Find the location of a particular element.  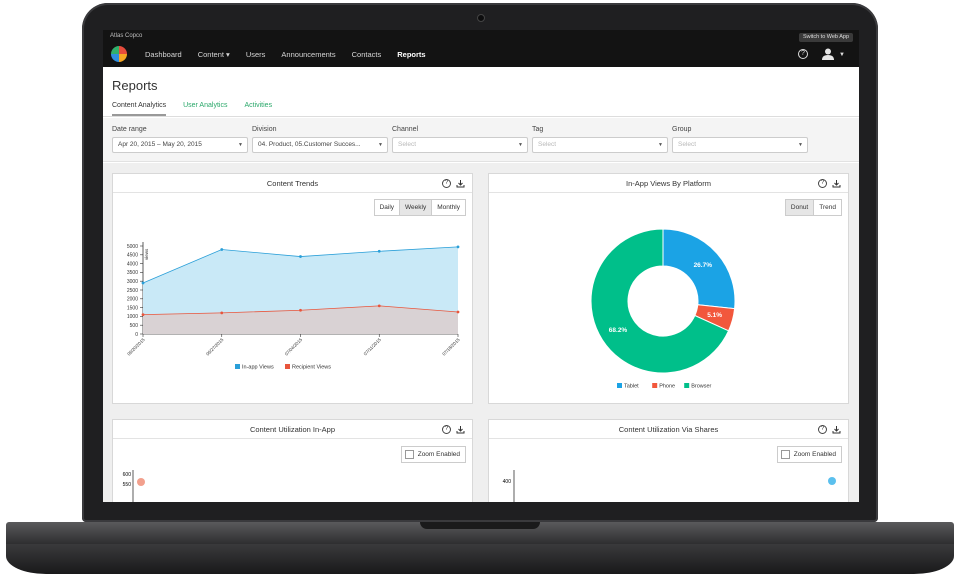

switch-to-web-app-button: Switch to Web App is located at coordinates (825, 37).